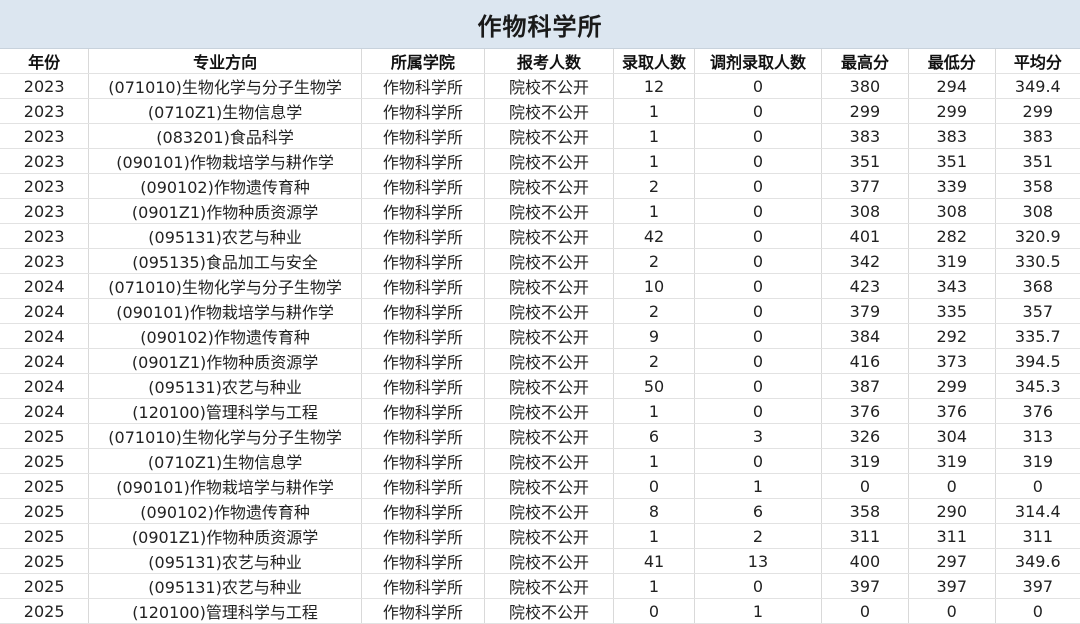  Describe the element at coordinates (865, 61) in the screenshot. I see `header-max-score: 最高分` at that location.